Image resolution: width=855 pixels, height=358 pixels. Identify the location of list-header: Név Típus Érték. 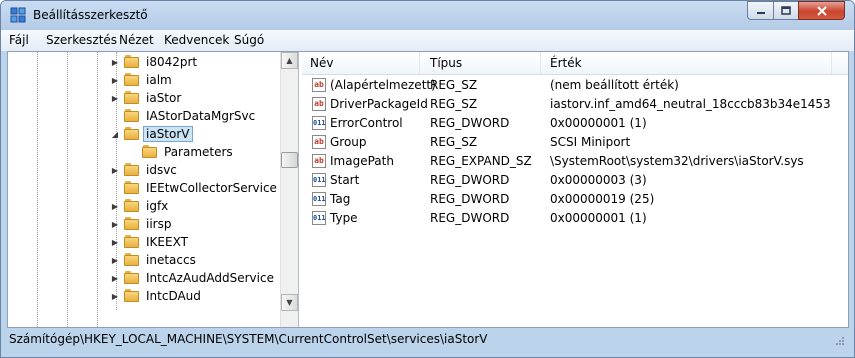
(575, 63).